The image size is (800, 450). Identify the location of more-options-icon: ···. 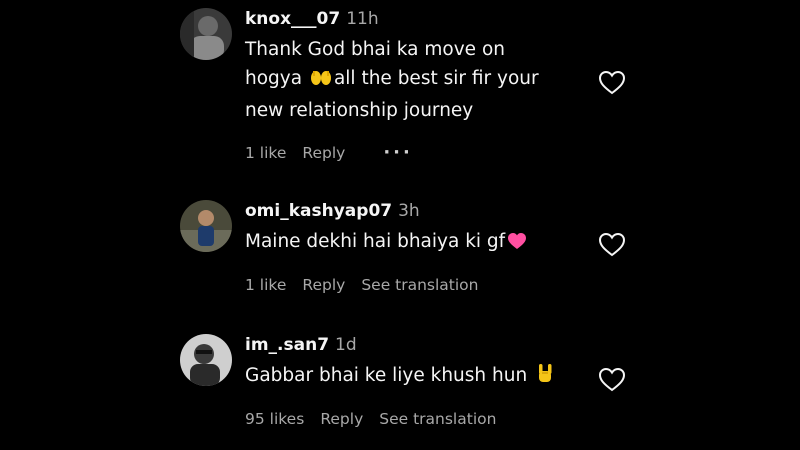
(398, 152).